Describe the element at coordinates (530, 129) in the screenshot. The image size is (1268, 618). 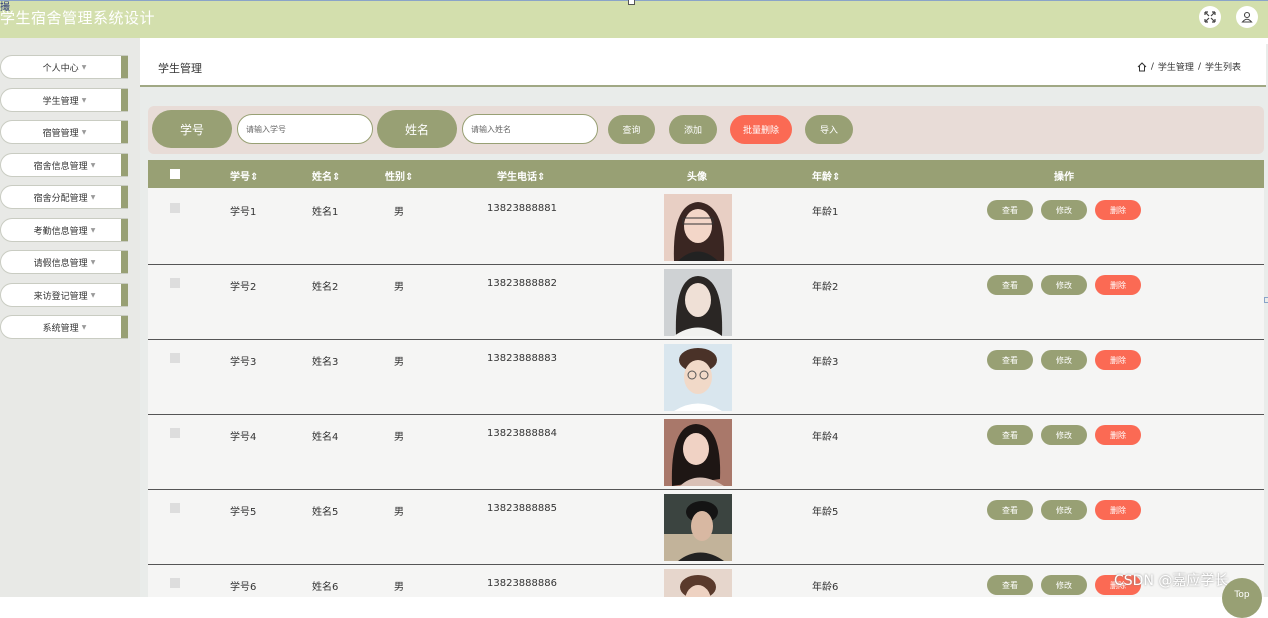
I see `name-input: 请输入姓名` at that location.